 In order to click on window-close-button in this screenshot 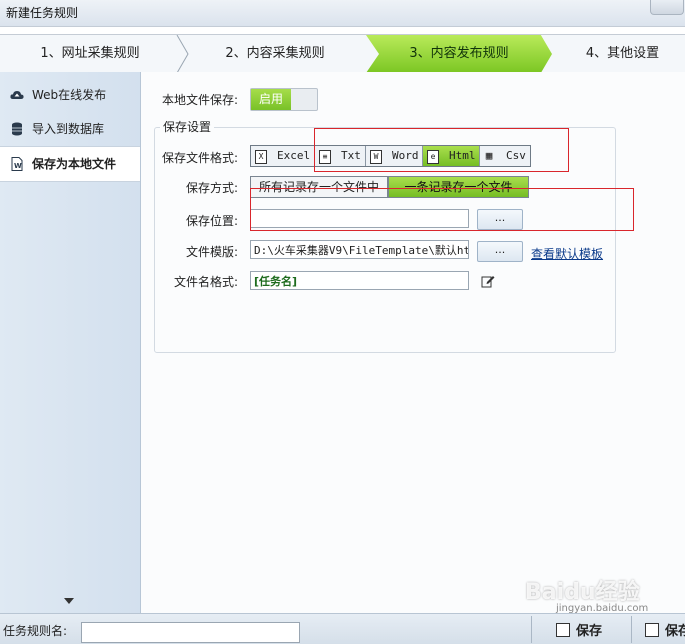, I will do `click(667, 7)`.